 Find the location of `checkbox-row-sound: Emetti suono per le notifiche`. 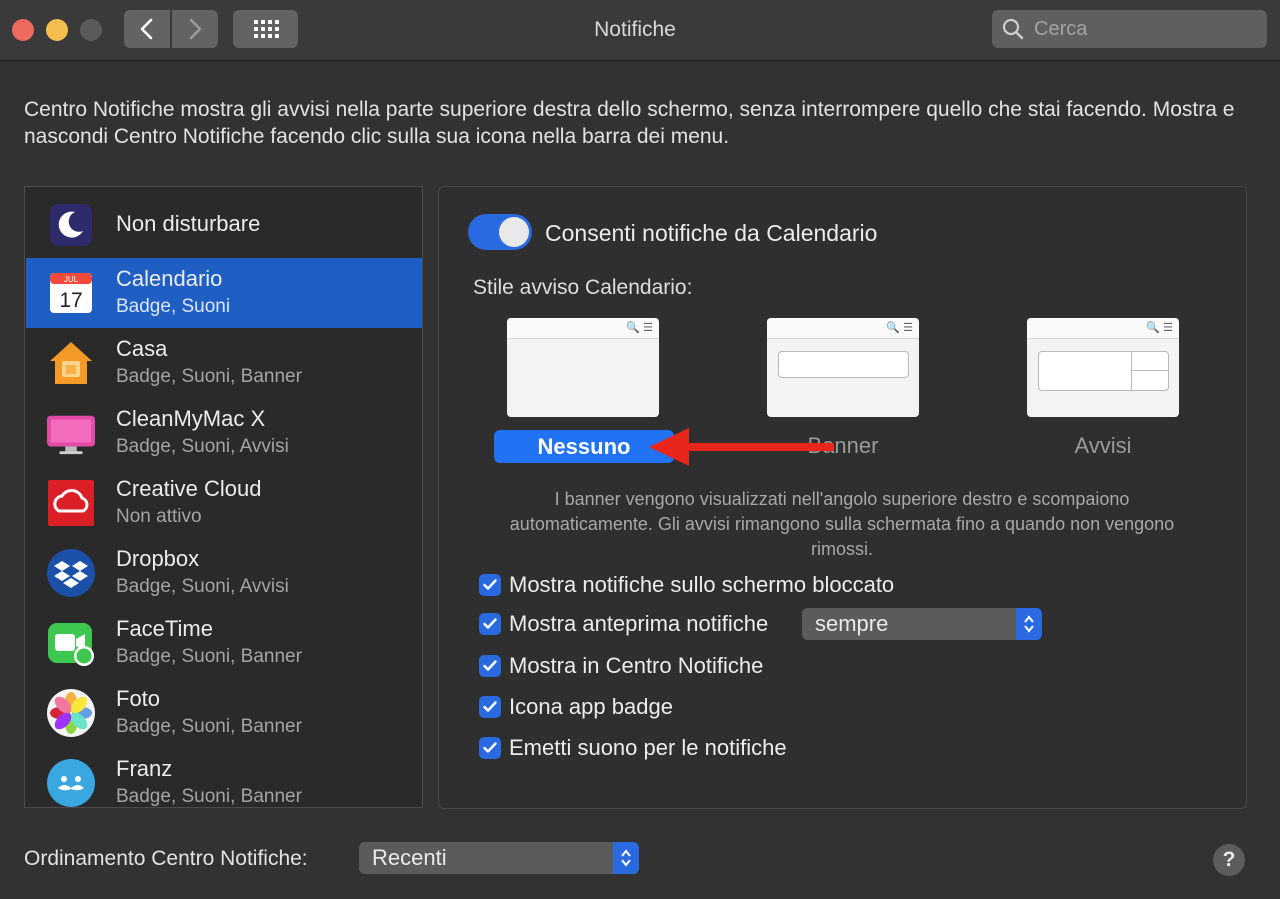

checkbox-row-sound: Emetti suono per le notifiche is located at coordinates (633, 748).